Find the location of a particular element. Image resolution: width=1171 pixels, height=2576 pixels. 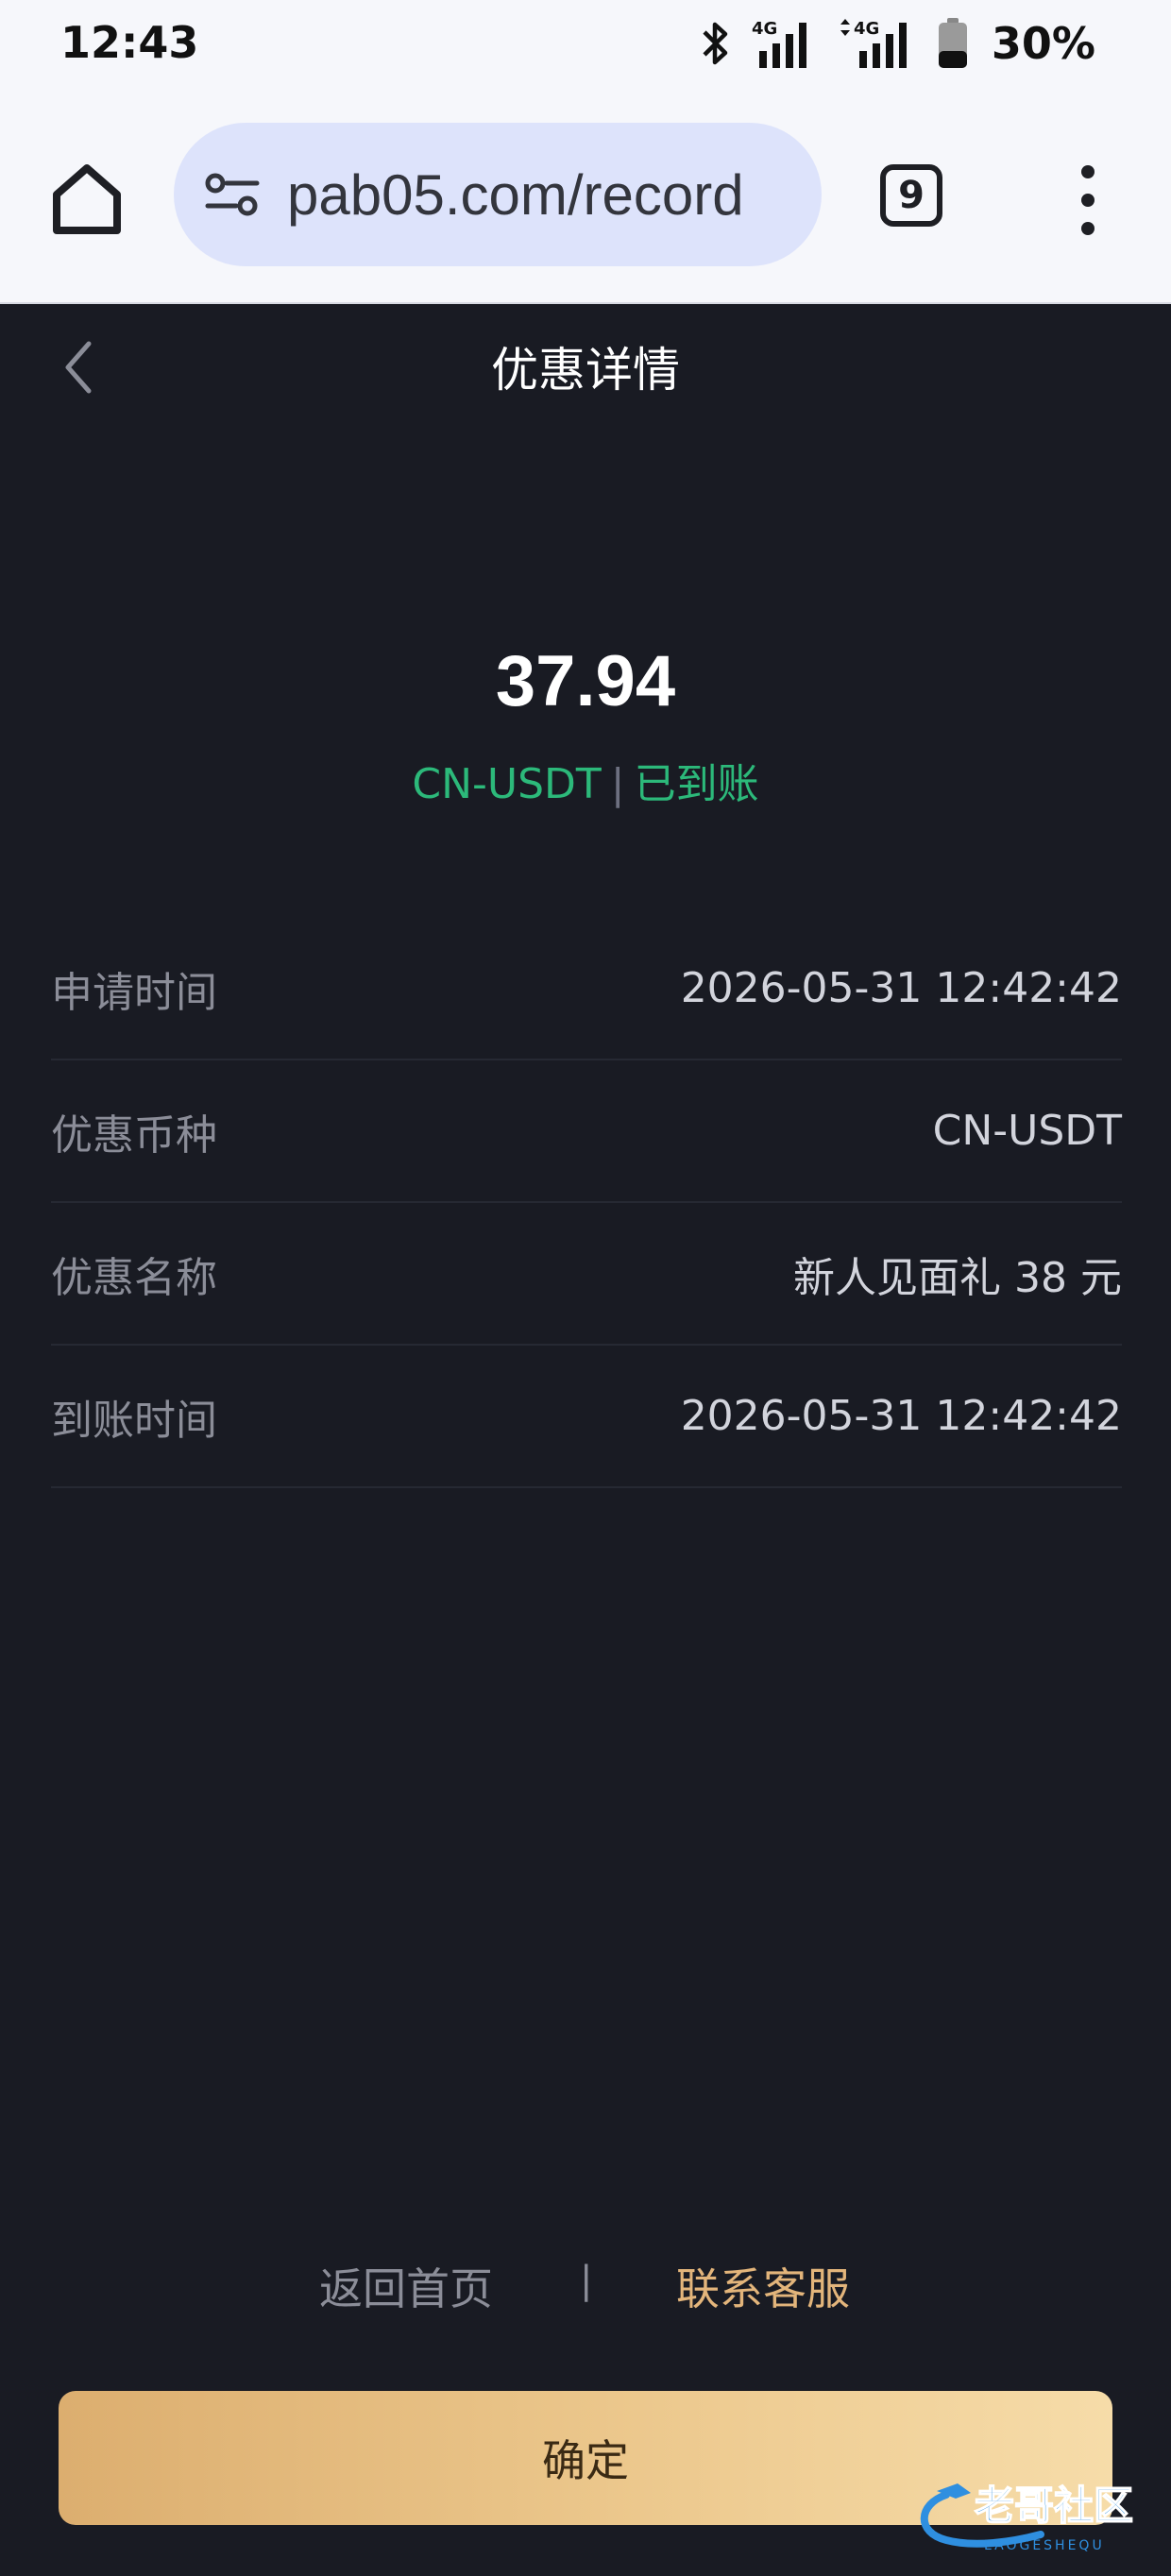

currency-label: CN-USDT is located at coordinates (507, 784).